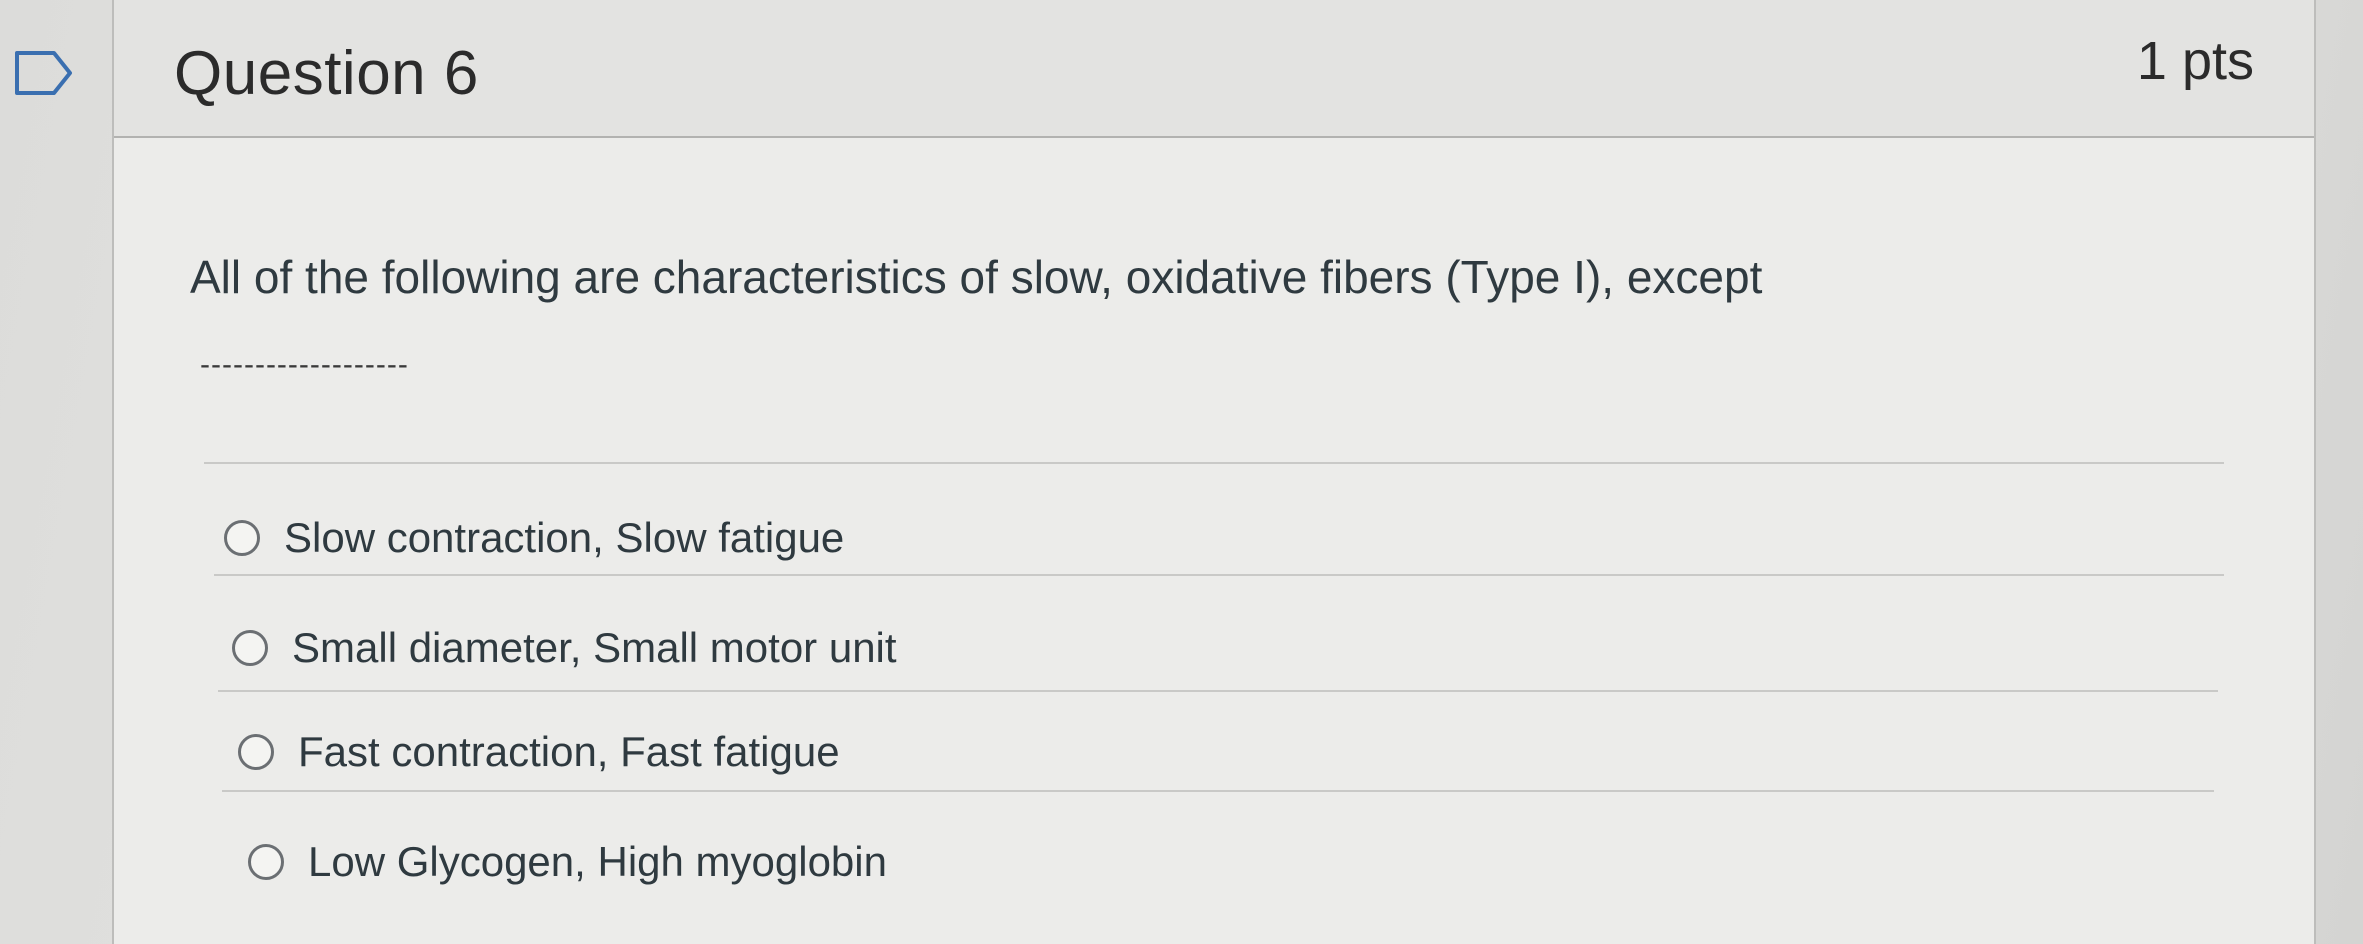 This screenshot has width=2363, height=944. I want to click on answer-label: Slow contraction, Slow fatigue, so click(564, 537).